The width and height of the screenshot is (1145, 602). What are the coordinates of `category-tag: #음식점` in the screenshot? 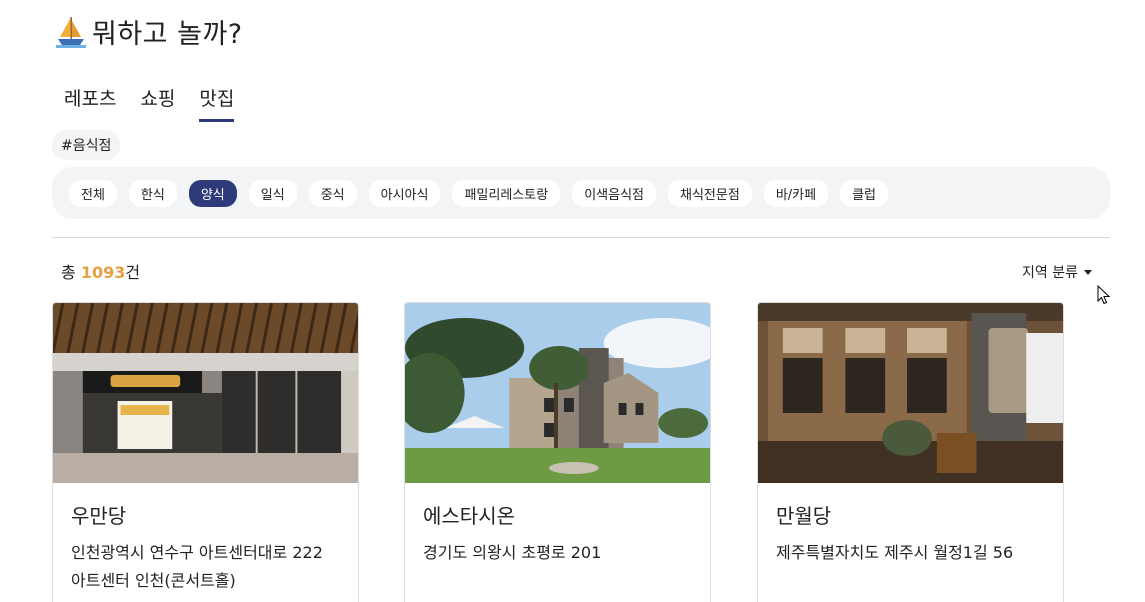 It's located at (86, 145).